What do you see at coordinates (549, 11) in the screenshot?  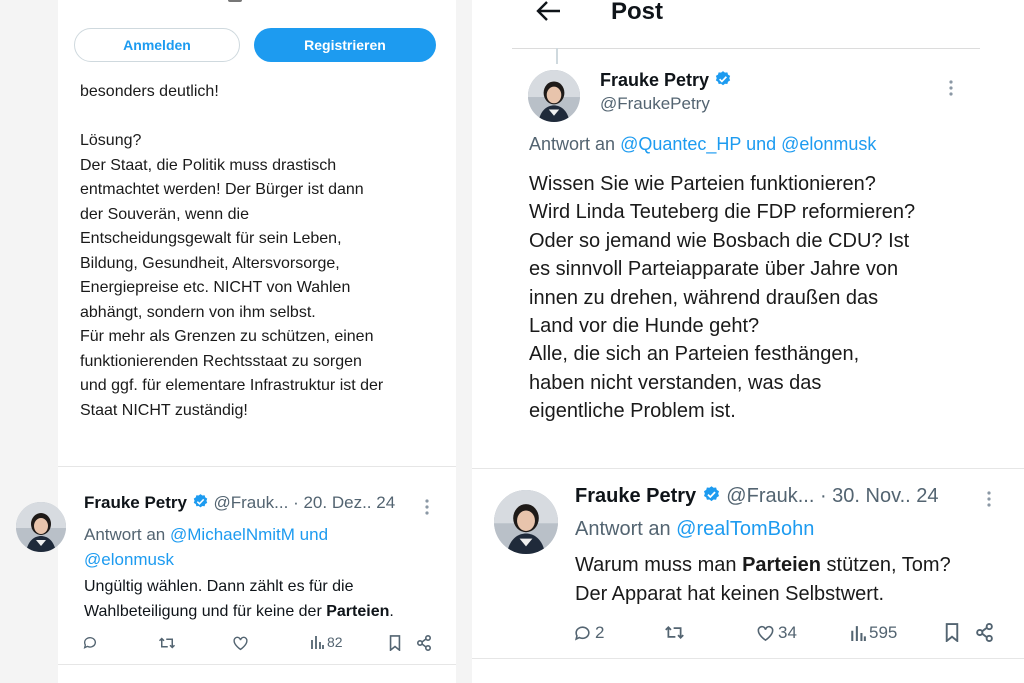 I see `back-arrow-icon` at bounding box center [549, 11].